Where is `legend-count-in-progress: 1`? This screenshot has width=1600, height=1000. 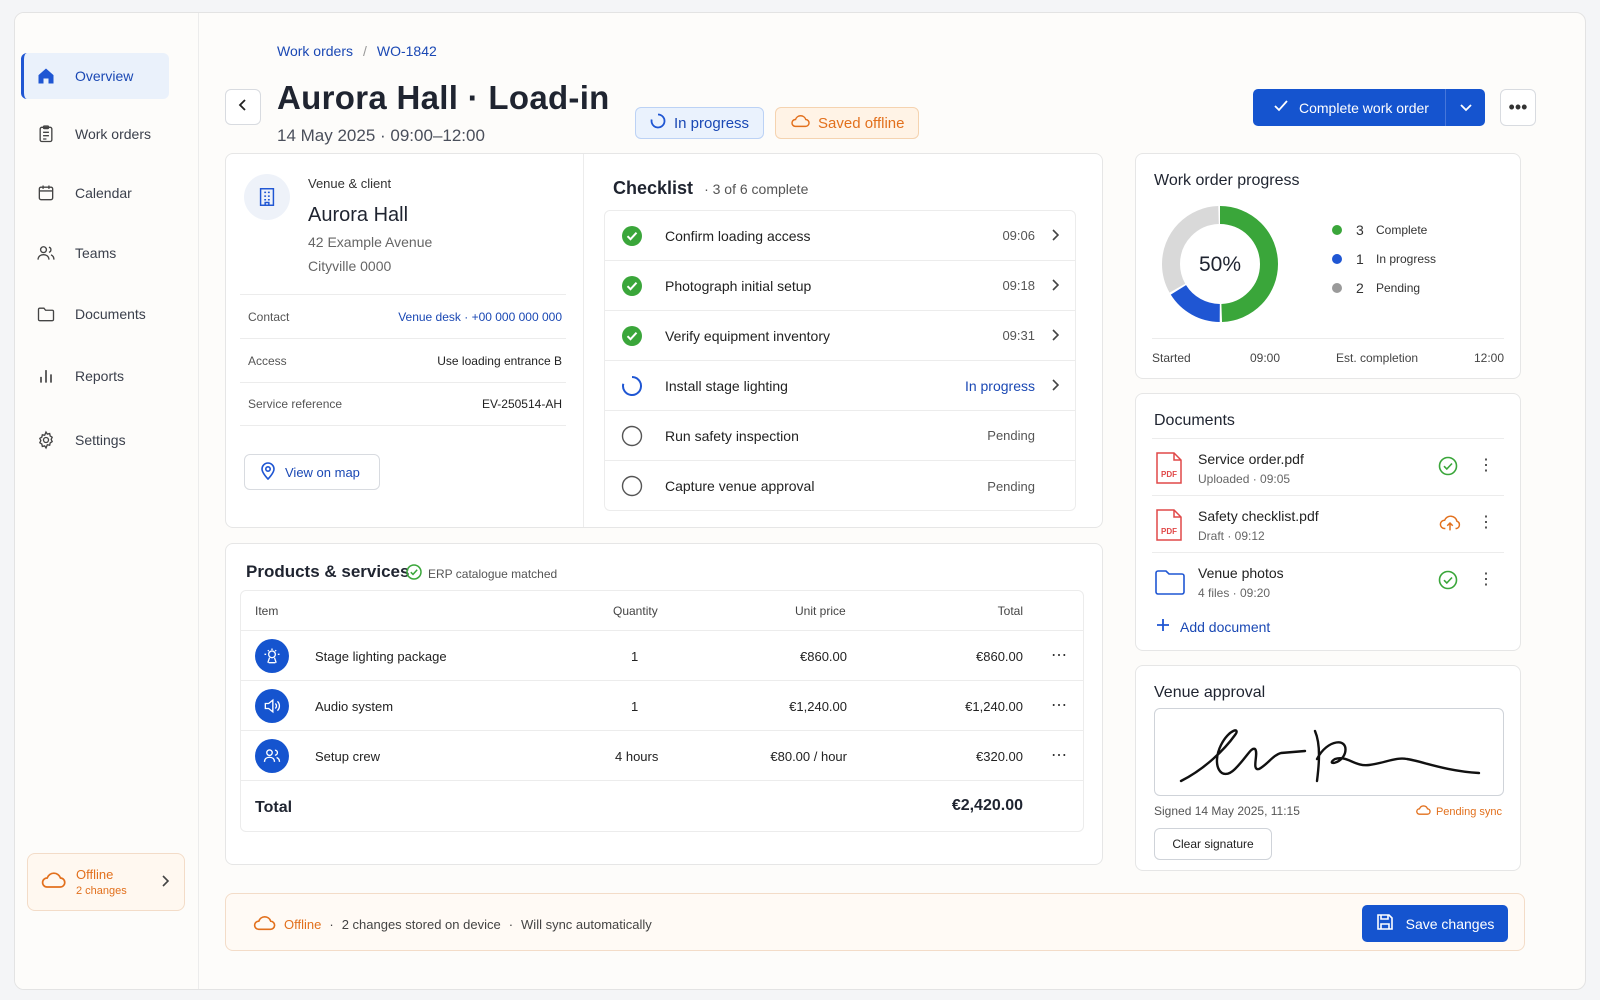
legend-count-in-progress: 1 is located at coordinates (1360, 259).